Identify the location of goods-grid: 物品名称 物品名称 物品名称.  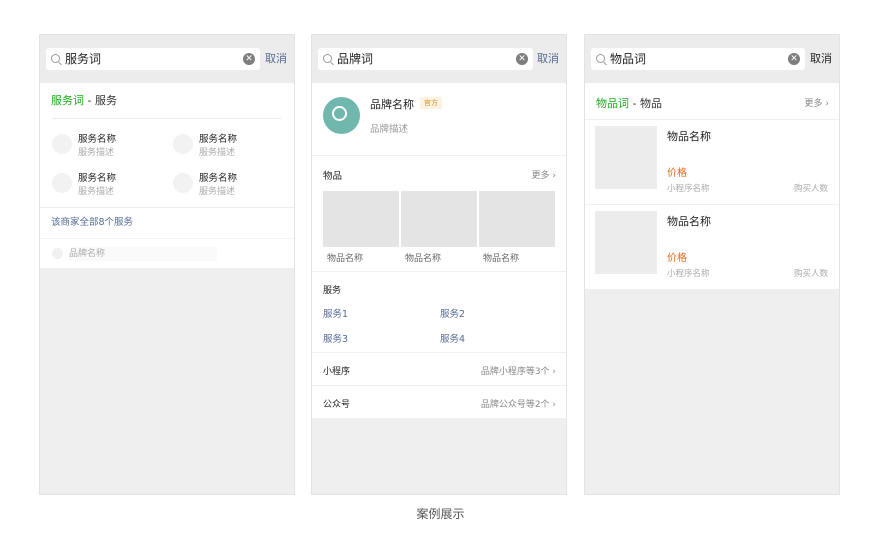
(439, 231).